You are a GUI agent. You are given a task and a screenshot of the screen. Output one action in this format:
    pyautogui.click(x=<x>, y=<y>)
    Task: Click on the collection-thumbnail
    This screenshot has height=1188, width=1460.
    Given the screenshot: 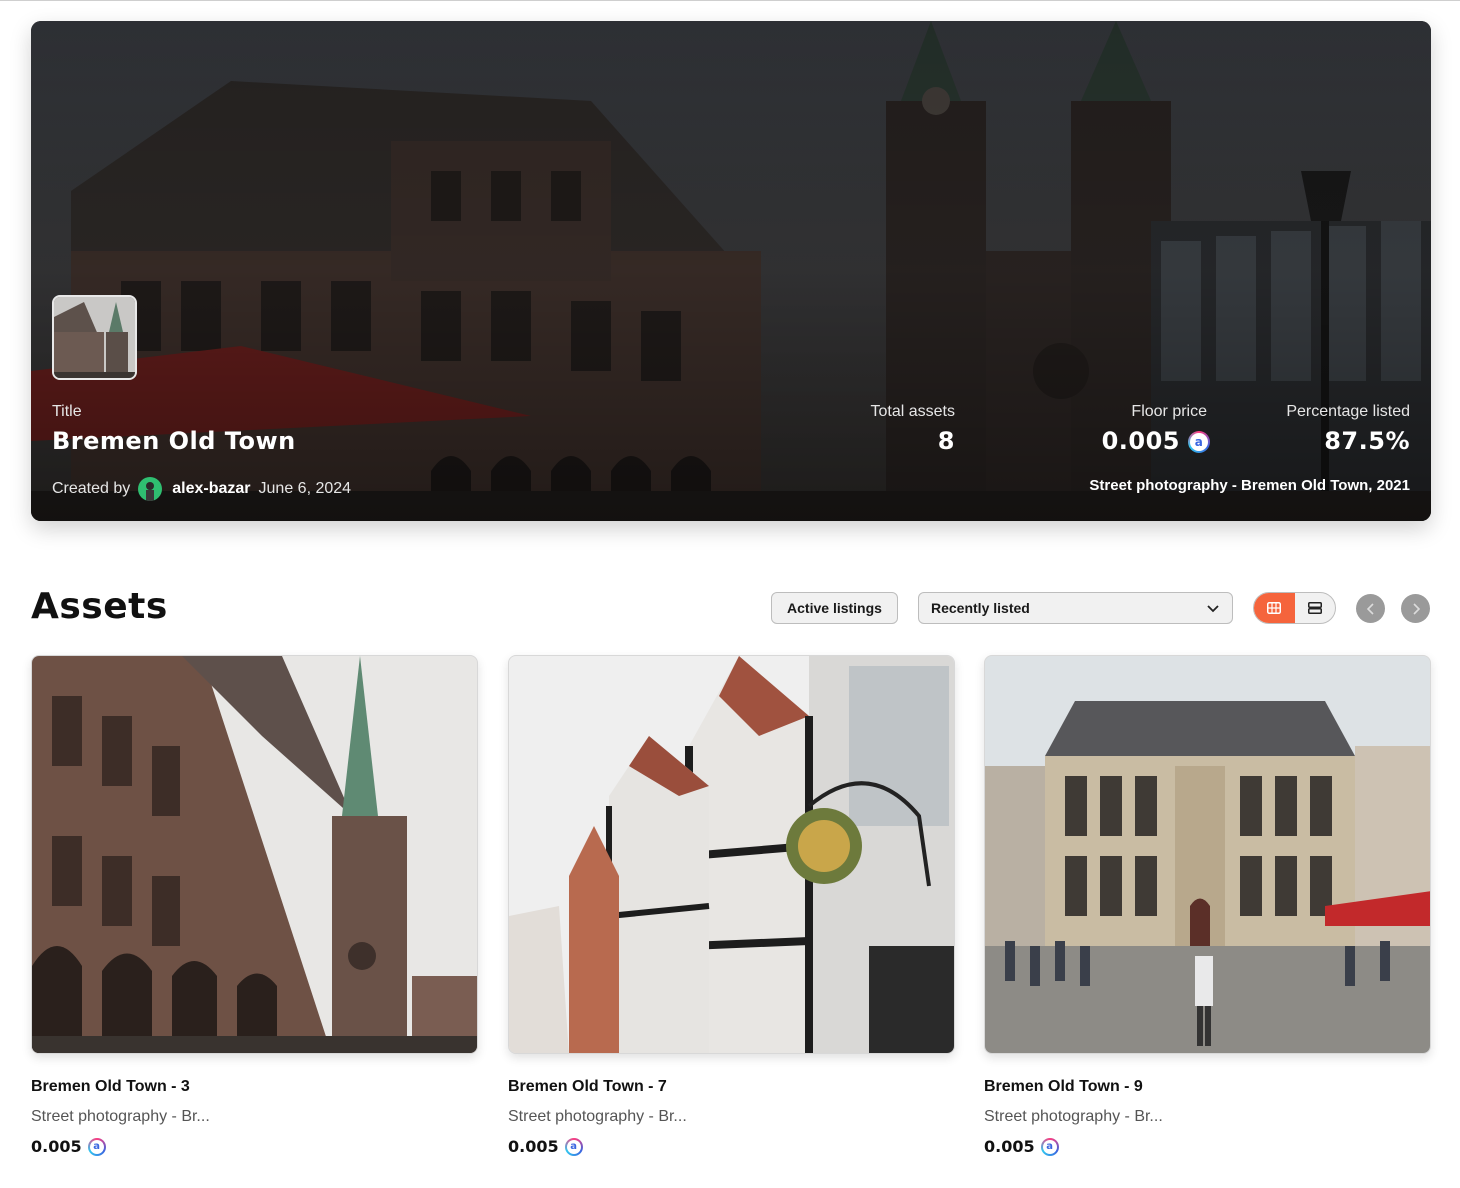 What is the action you would take?
    pyautogui.click(x=94, y=337)
    